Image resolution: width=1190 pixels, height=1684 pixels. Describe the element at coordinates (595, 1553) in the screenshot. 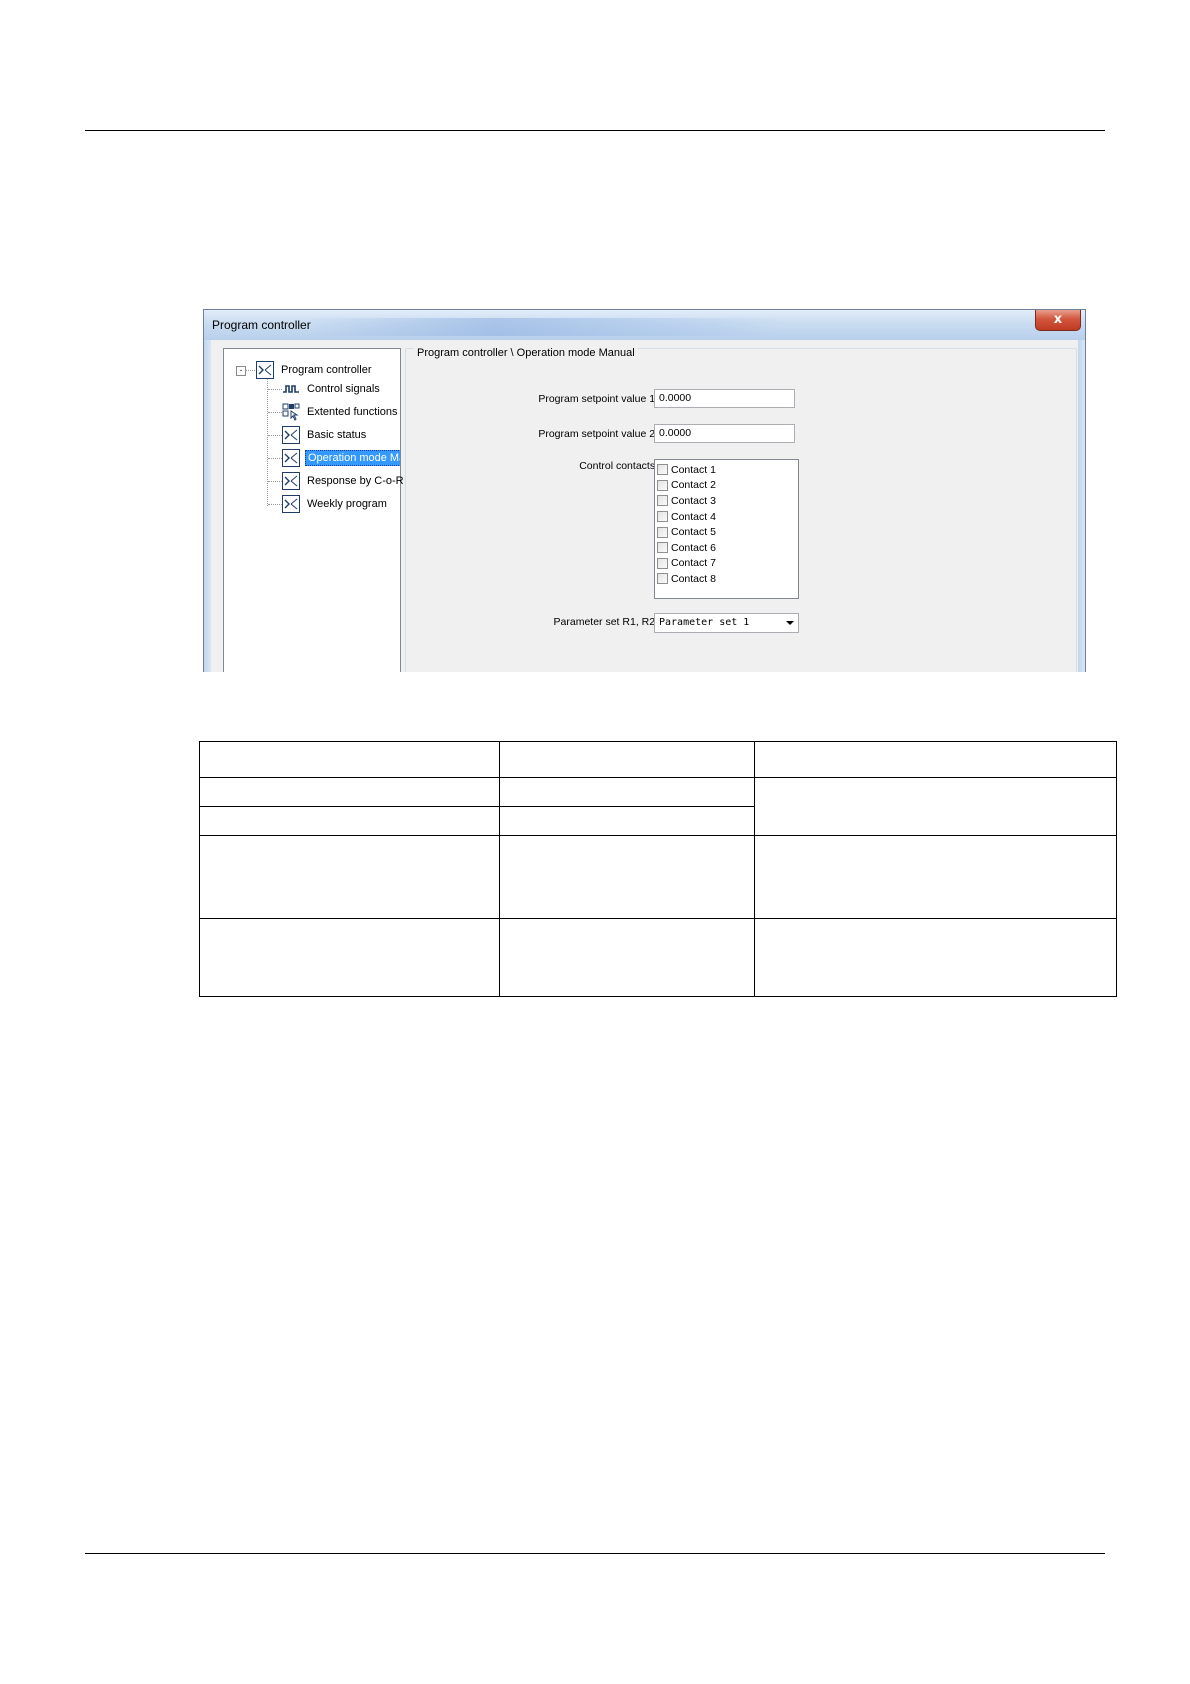

I see `footer-rule` at that location.